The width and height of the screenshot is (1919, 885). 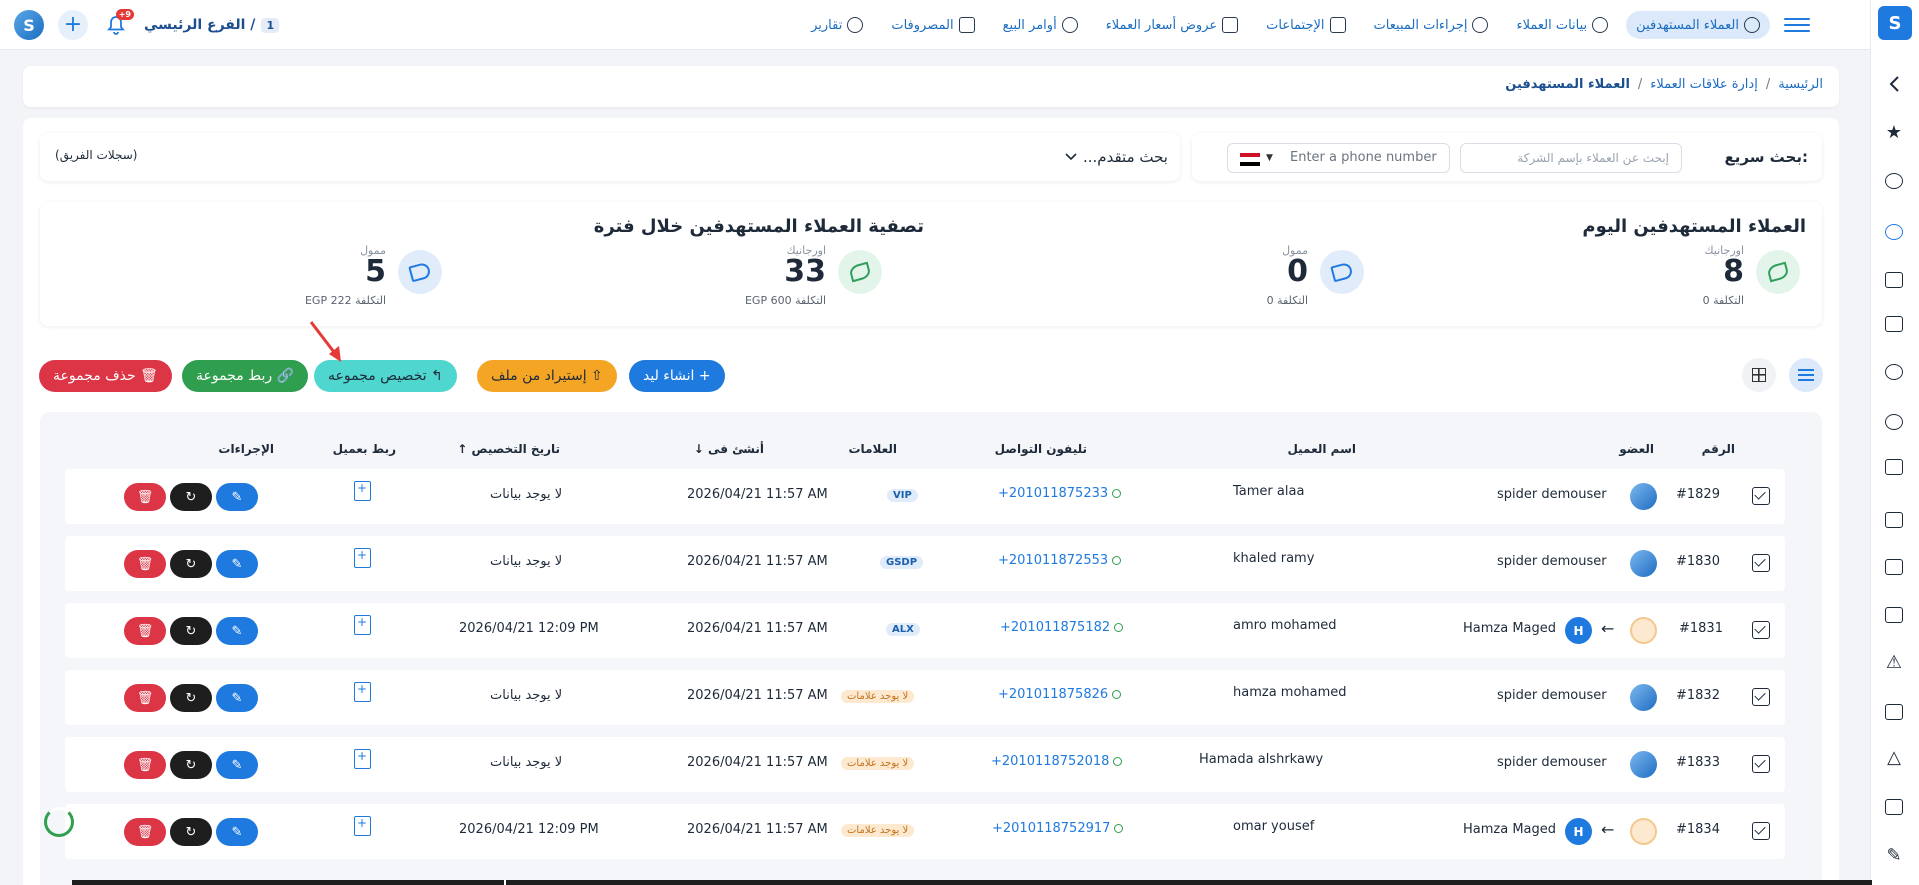 I want to click on col-header-created-at: أنشئ فى ↓, so click(x=729, y=449).